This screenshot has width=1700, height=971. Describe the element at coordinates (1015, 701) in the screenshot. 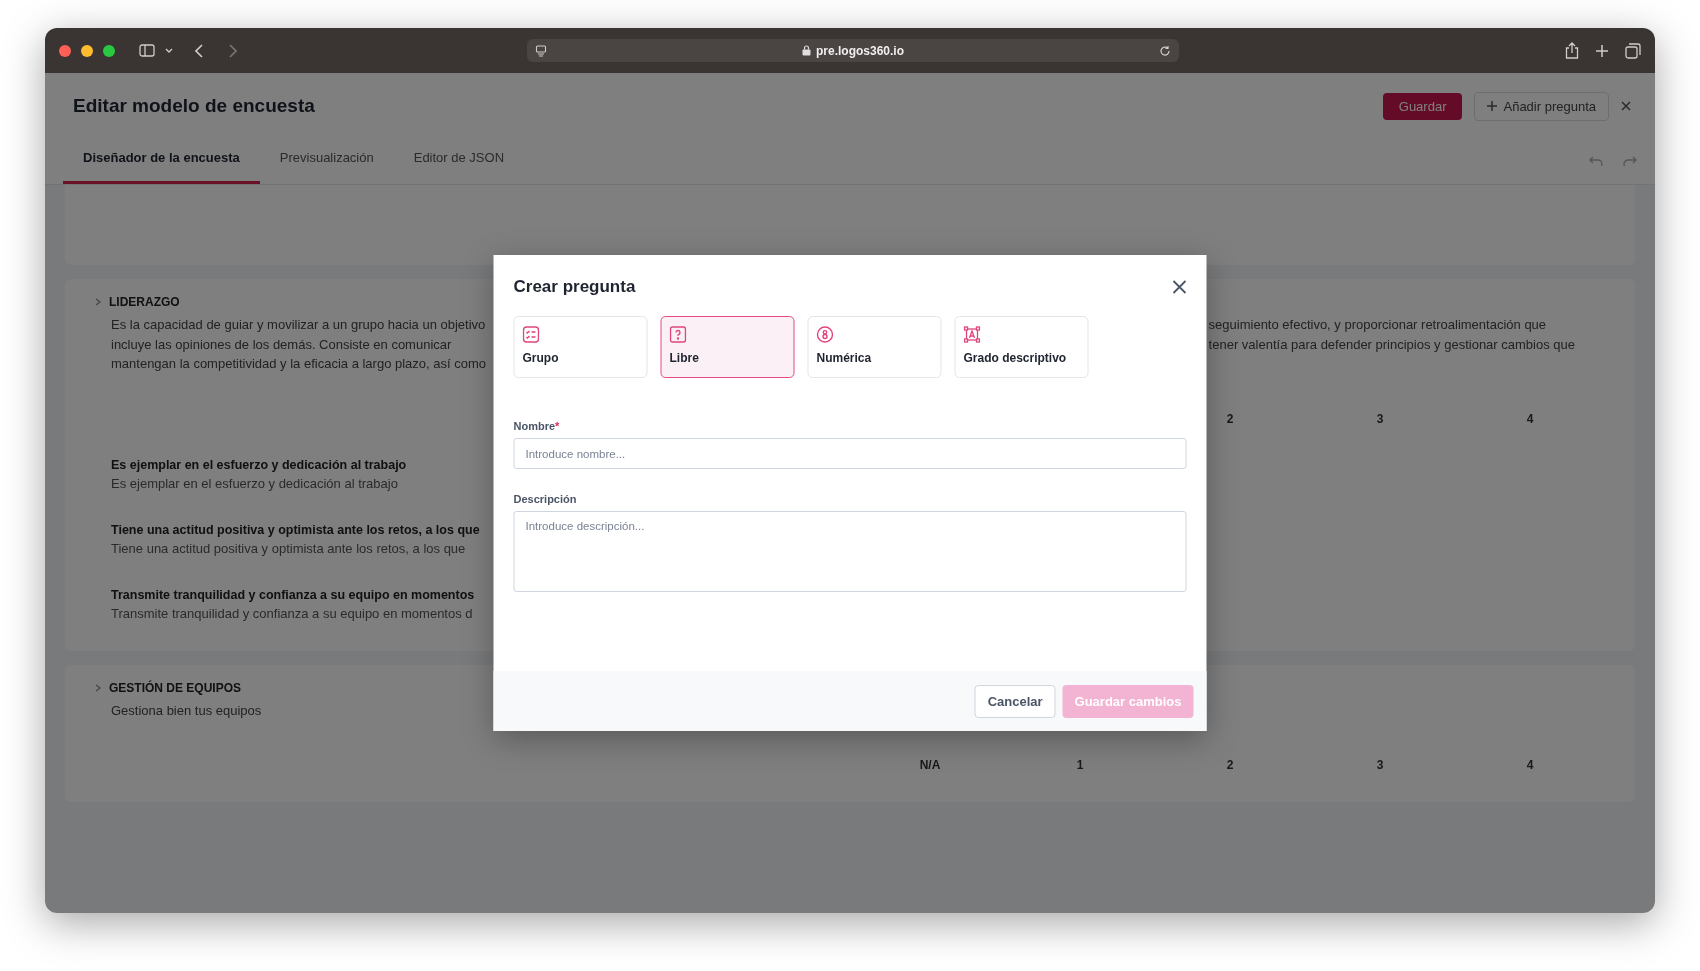

I see `cancel-button: Cancelar` at that location.